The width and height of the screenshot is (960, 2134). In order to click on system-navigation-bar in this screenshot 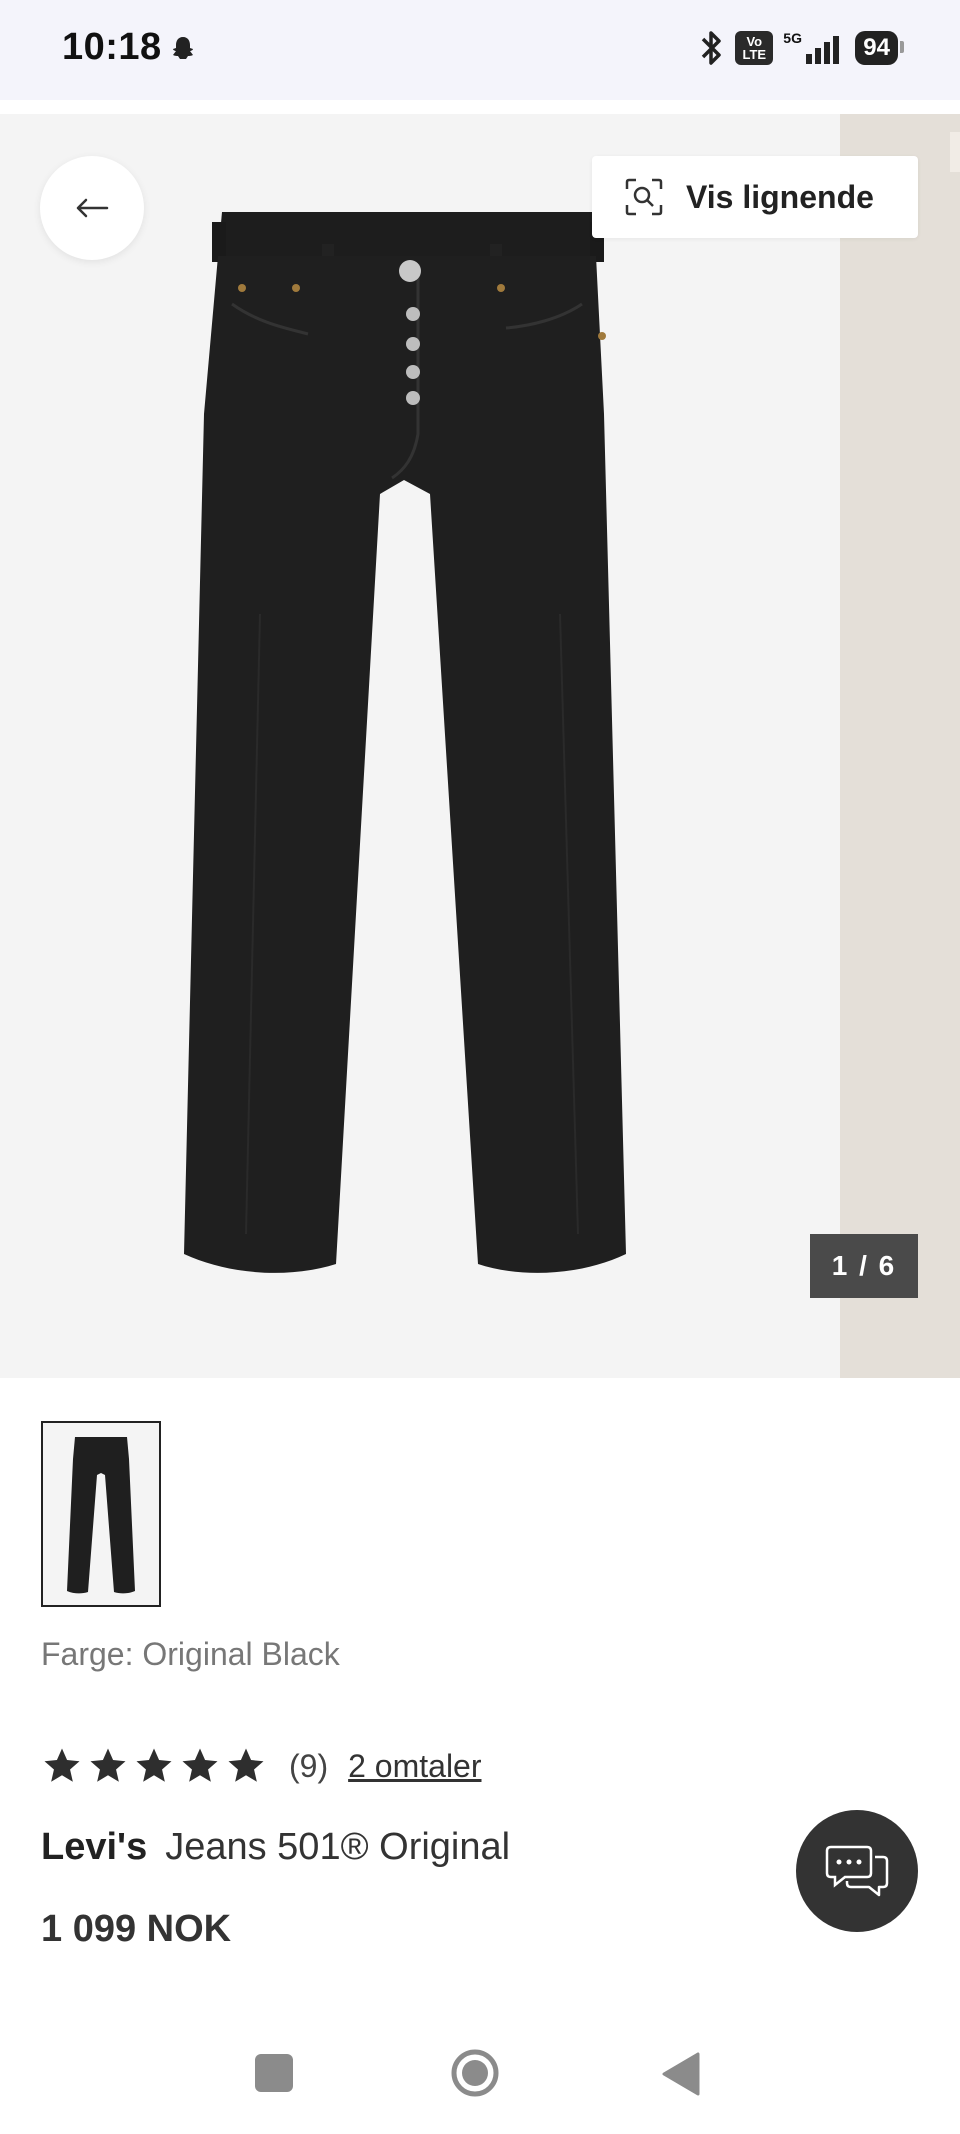, I will do `click(480, 2084)`.